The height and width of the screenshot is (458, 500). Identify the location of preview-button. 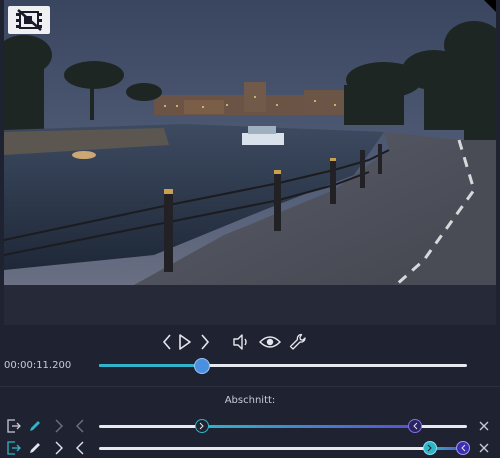
(270, 342).